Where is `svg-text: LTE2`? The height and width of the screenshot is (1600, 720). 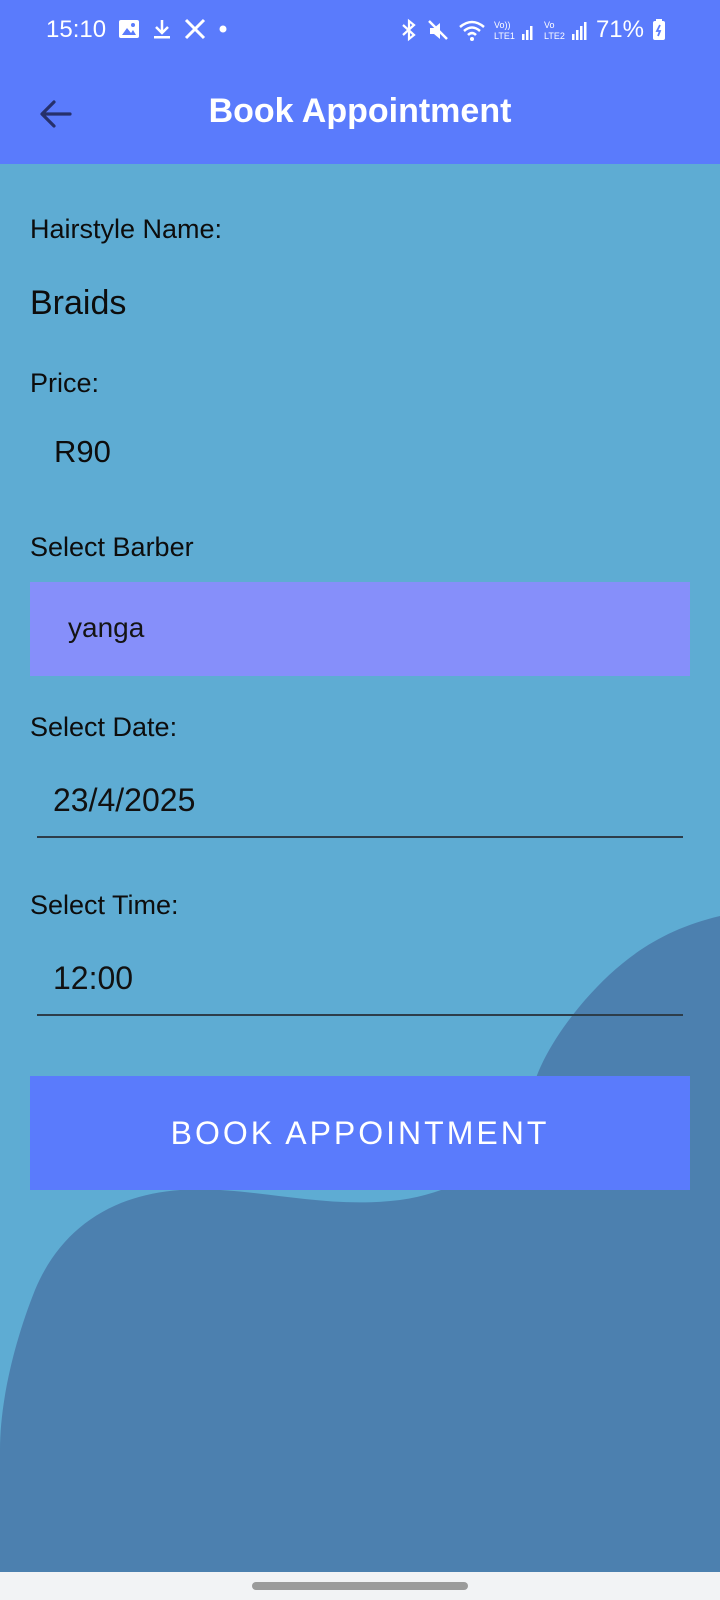
svg-text: LTE2 is located at coordinates (554, 36).